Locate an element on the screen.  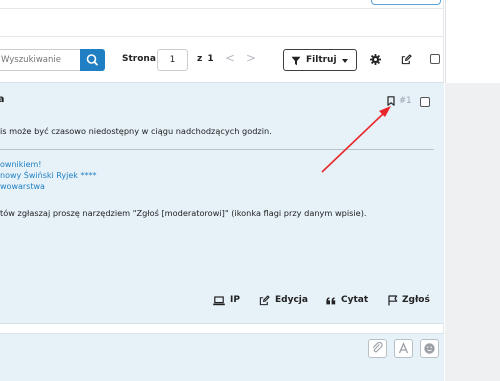
quote-button: Cytat is located at coordinates (348, 301).